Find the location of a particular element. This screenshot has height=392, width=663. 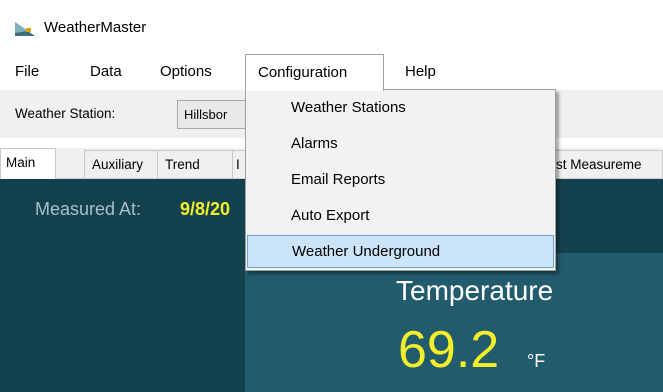

menu-item-alarms: Alarms is located at coordinates (400, 144).